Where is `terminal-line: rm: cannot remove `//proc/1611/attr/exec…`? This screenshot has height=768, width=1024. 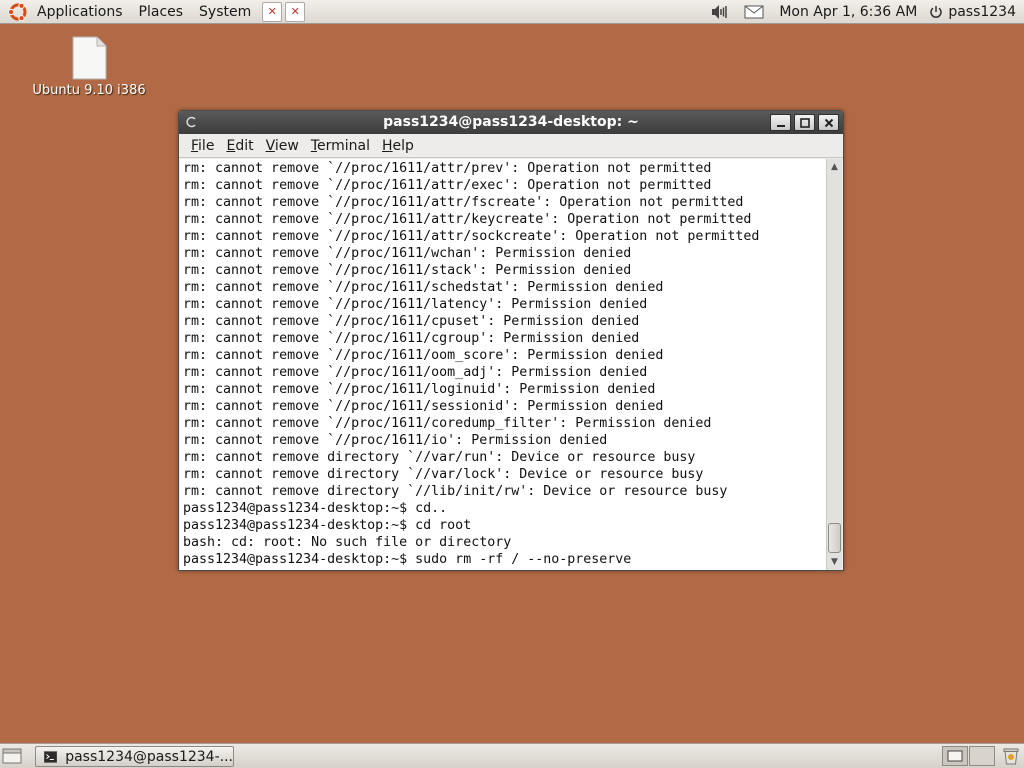
terminal-line: rm: cannot remove `//proc/1611/attr/exec… is located at coordinates (447, 185).